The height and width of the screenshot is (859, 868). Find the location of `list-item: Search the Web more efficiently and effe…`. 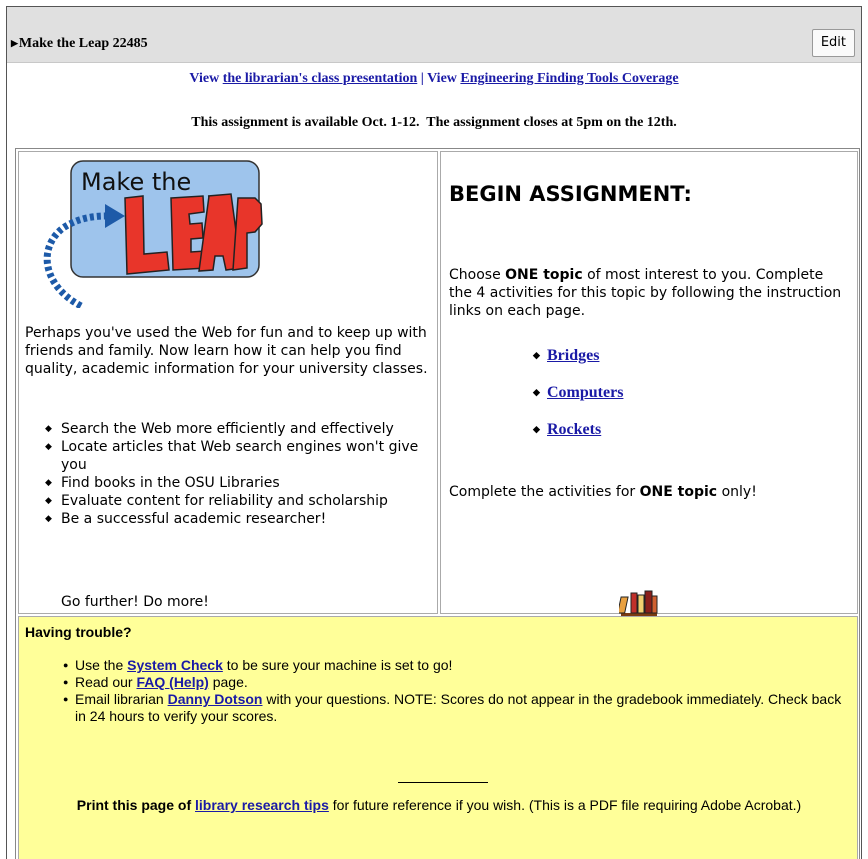

list-item: Search the Web more efficiently and effe… is located at coordinates (235, 429).